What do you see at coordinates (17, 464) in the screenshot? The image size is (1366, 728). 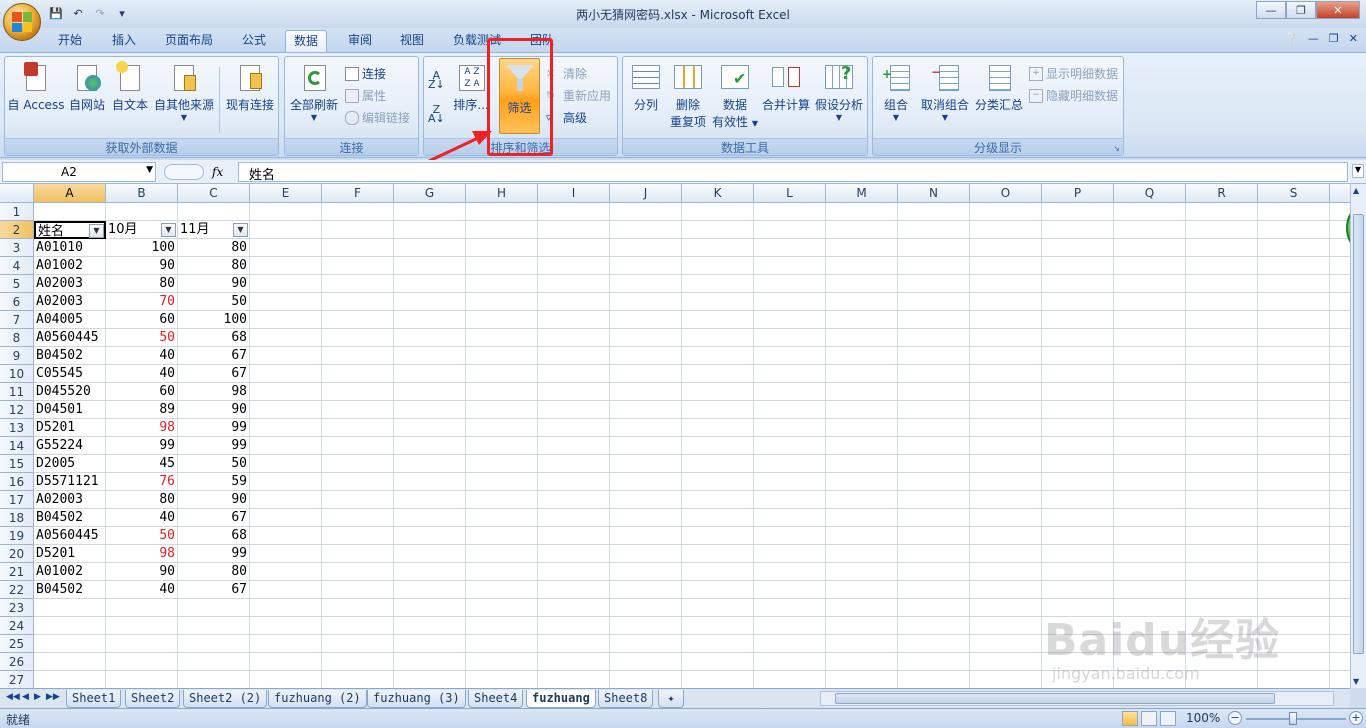 I see `row-header: 15` at bounding box center [17, 464].